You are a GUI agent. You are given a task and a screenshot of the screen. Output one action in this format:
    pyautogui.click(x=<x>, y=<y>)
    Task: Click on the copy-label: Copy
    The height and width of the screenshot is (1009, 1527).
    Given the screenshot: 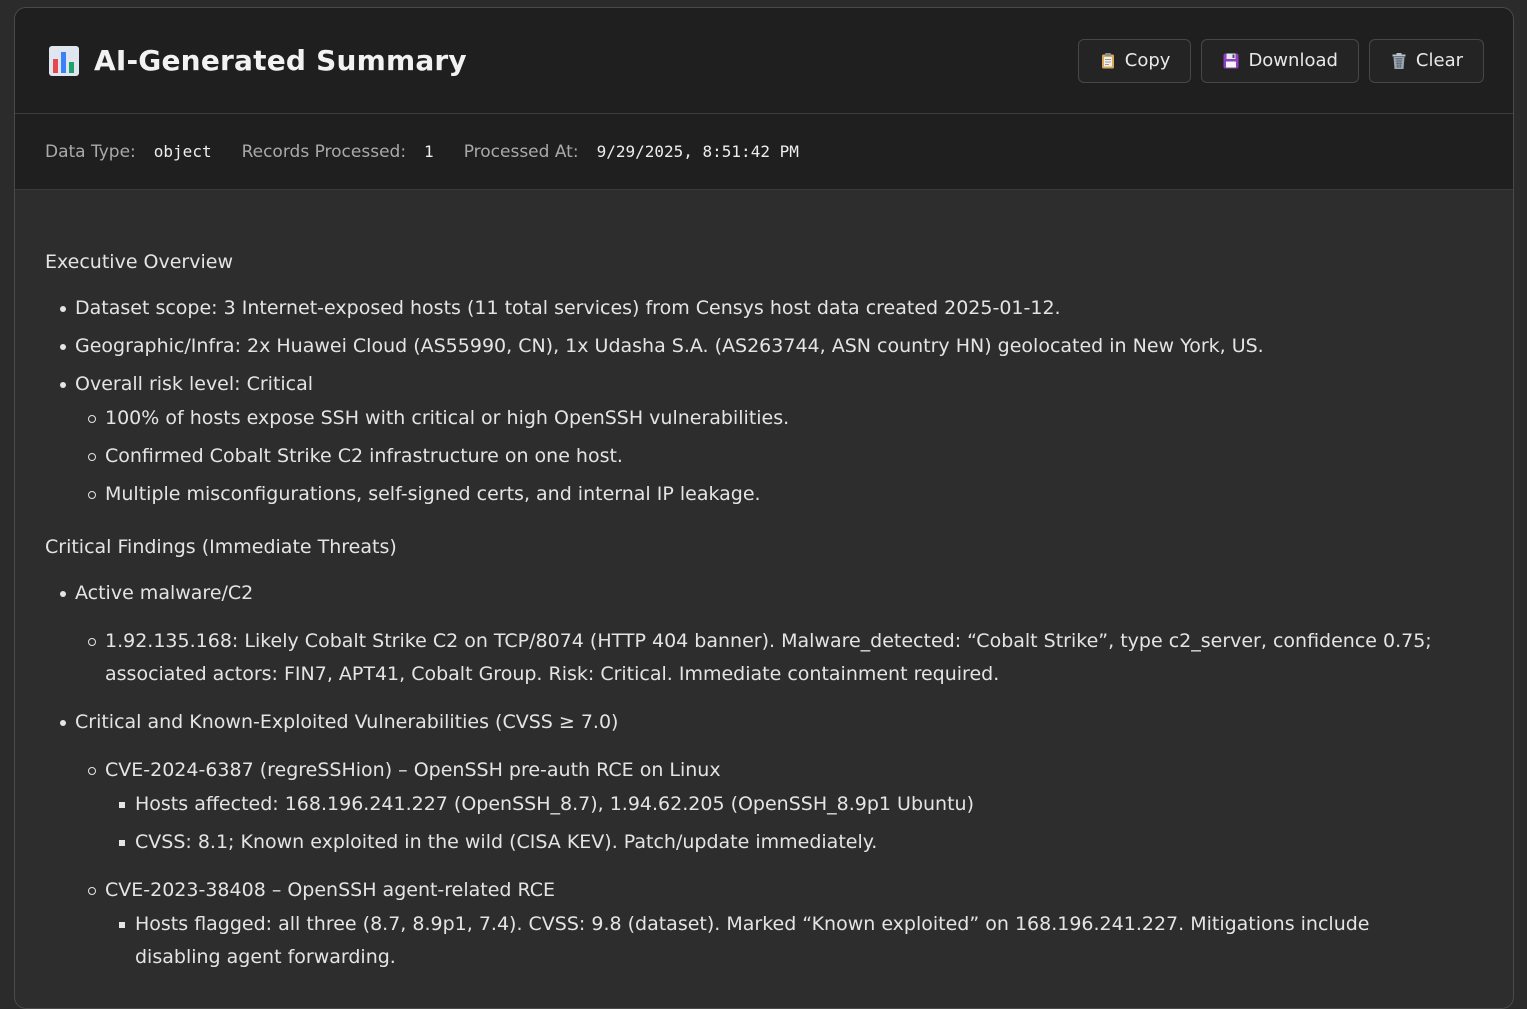 What is the action you would take?
    pyautogui.click(x=1147, y=60)
    